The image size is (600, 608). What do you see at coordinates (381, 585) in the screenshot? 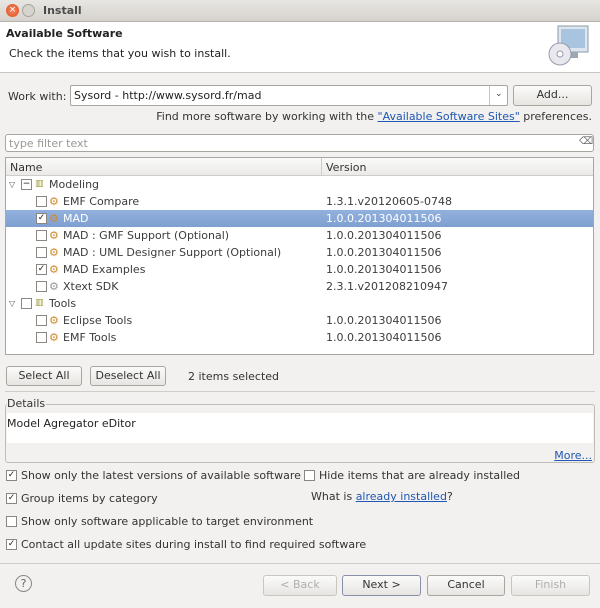
I see `next-button: Next >` at bounding box center [381, 585].